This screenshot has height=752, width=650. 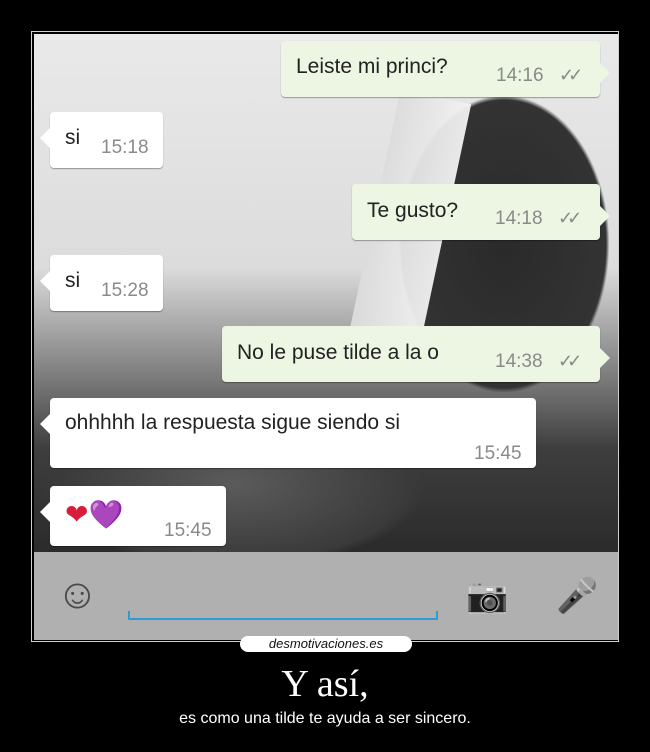 I want to click on message-text-input, so click(x=283, y=595).